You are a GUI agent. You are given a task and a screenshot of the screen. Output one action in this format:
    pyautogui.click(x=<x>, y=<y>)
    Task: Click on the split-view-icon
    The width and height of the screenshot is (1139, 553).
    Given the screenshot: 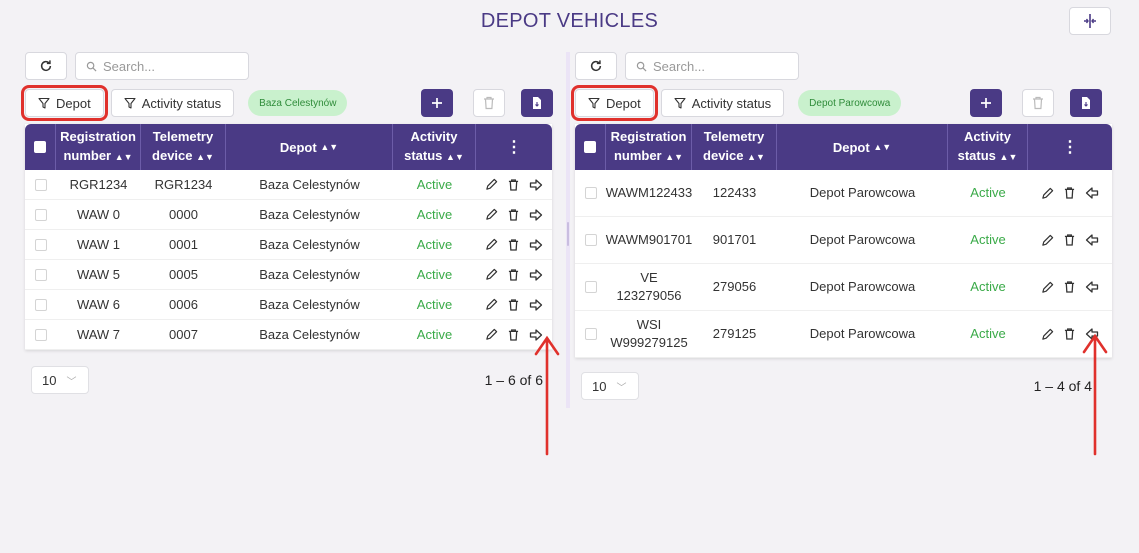 What is the action you would take?
    pyautogui.click(x=1090, y=21)
    